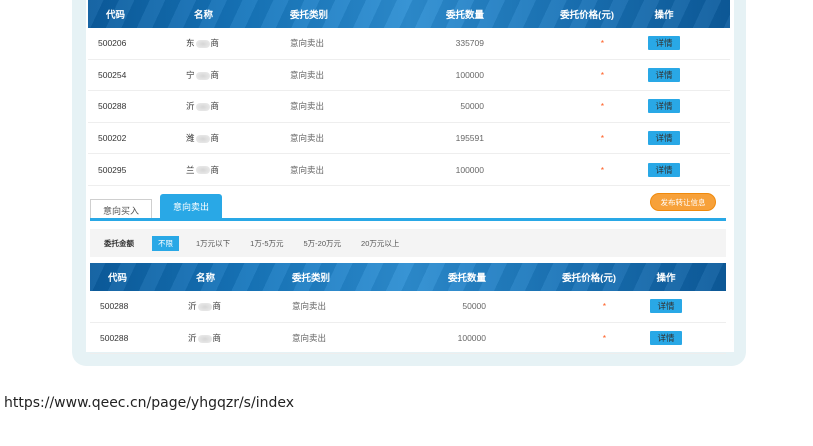  I want to click on tabs-bar: 意向买入 意向卖出 发布转让信息, so click(408, 209).